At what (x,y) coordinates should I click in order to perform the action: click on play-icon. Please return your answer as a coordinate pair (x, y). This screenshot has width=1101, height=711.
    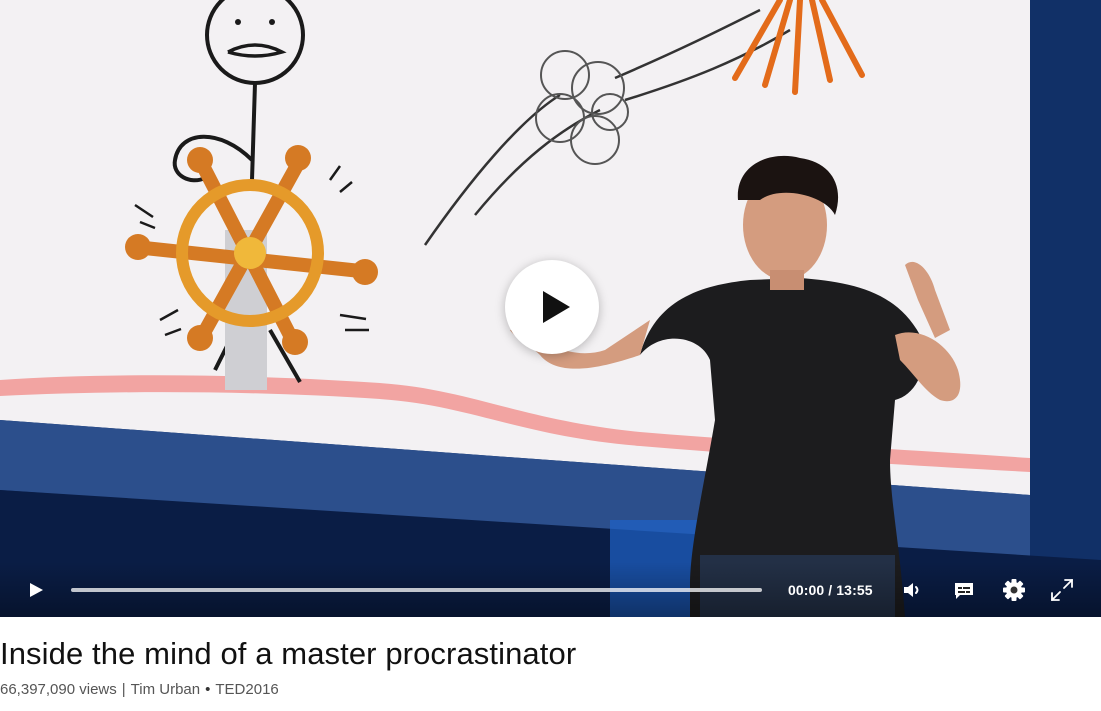
    Looking at the image, I should click on (36, 590).